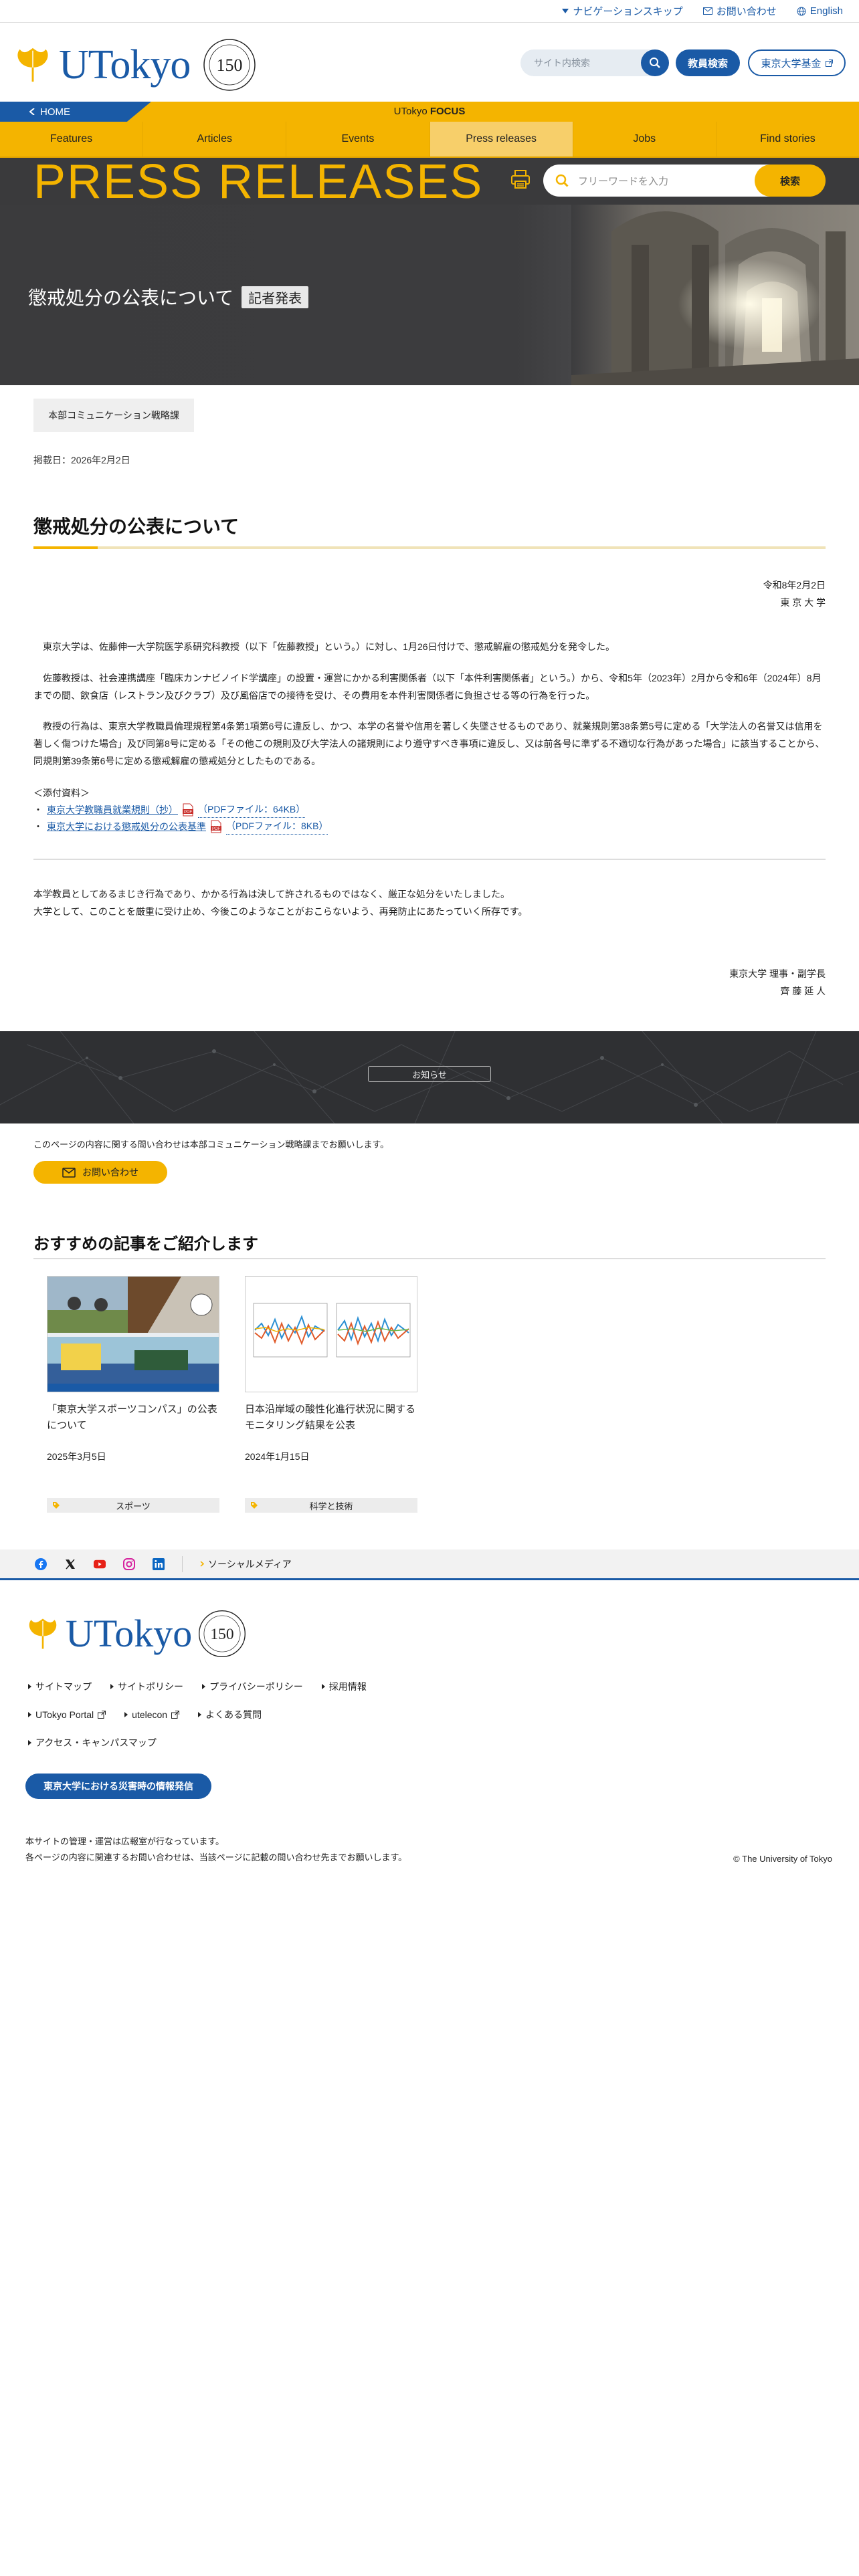  What do you see at coordinates (202, 1564) in the screenshot?
I see `chevron-right-icon` at bounding box center [202, 1564].